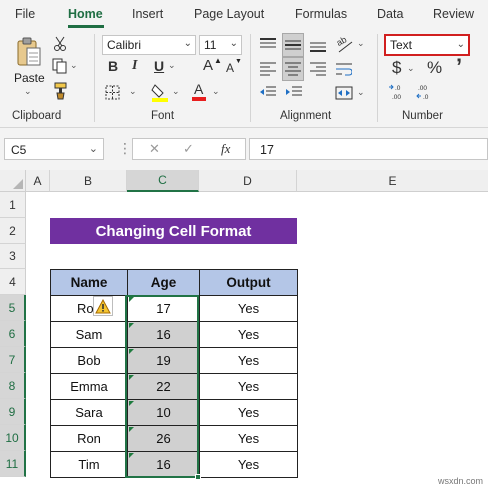 The width and height of the screenshot is (488, 487). I want to click on paste-dropdown-icon: ⌄, so click(28, 91).